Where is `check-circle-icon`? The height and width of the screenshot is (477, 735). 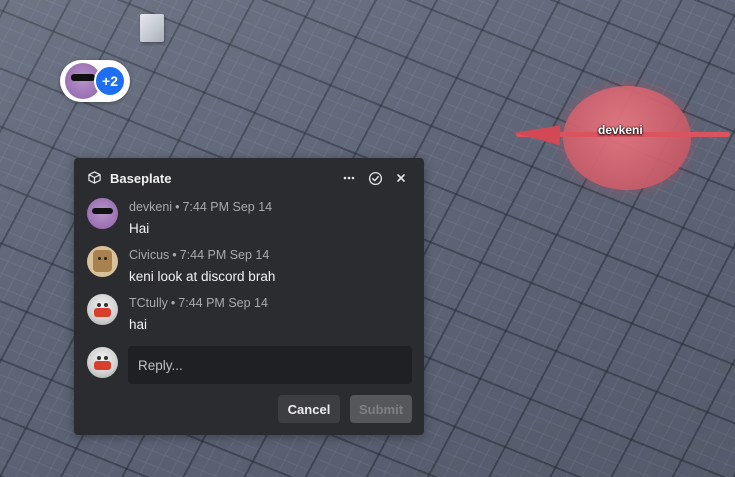
check-circle-icon is located at coordinates (375, 178).